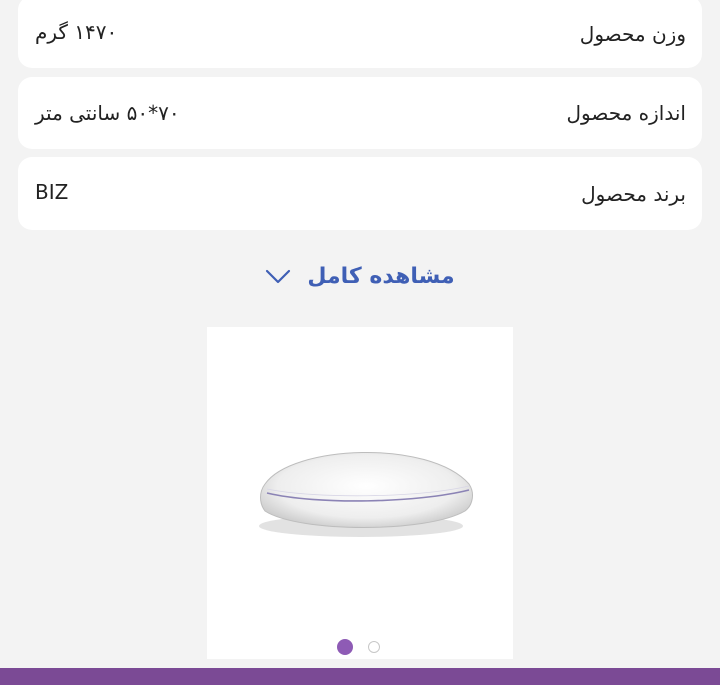  Describe the element at coordinates (278, 276) in the screenshot. I see `chevron-down-icon` at that location.